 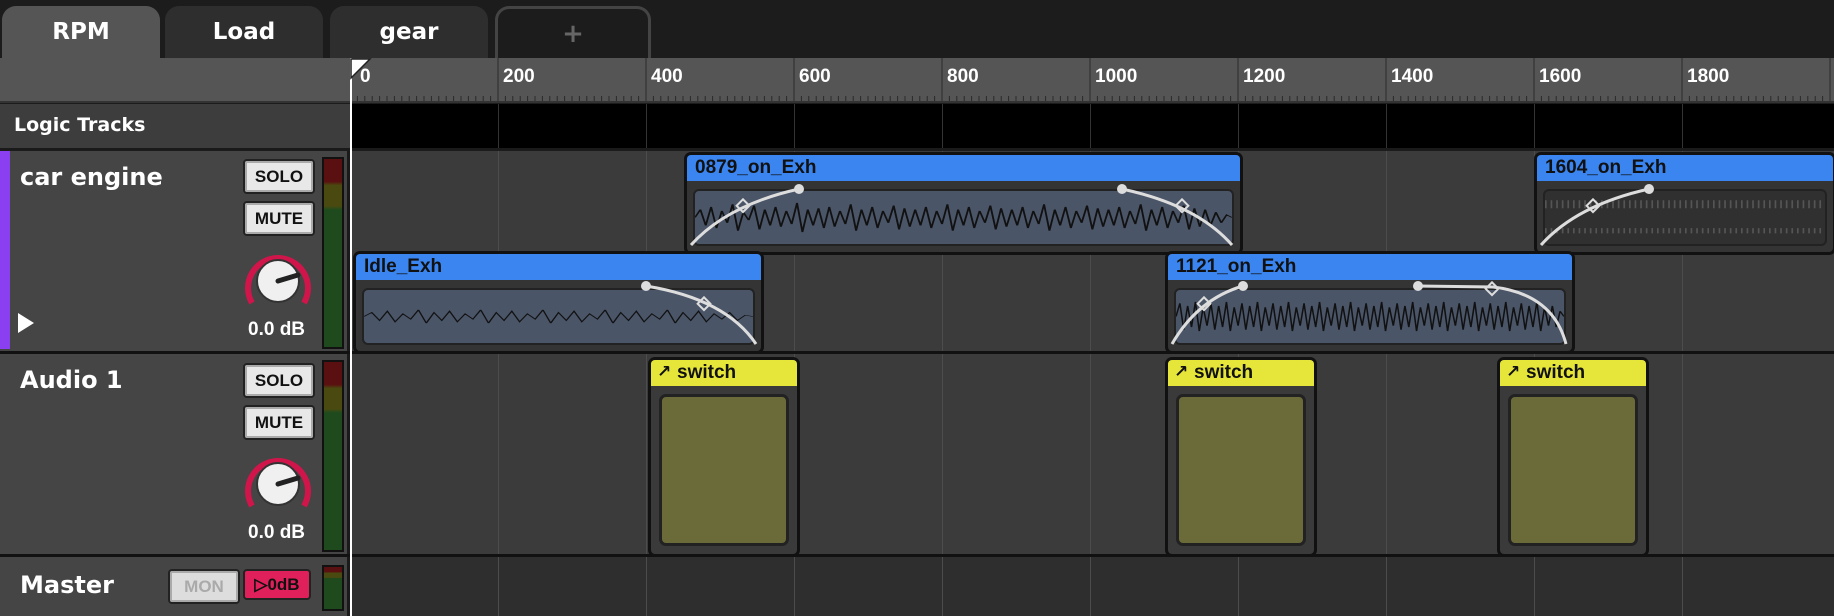 I want to click on tick-label: 600, so click(x=815, y=76).